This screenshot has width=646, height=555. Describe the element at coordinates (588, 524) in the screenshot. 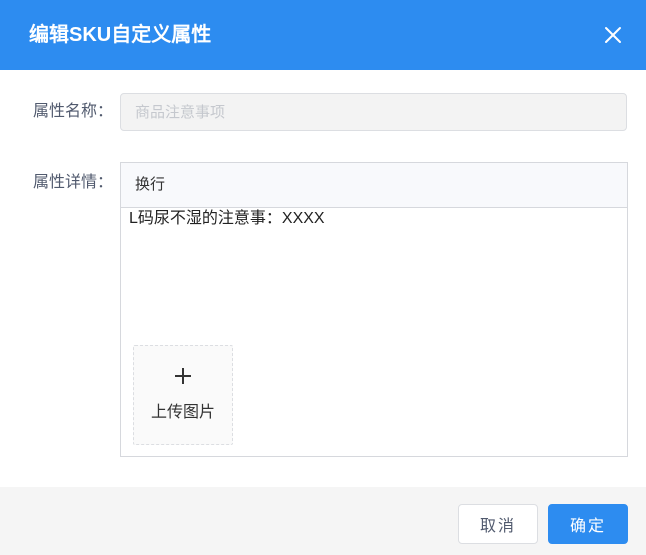

I see `confirm-button: 确定` at that location.